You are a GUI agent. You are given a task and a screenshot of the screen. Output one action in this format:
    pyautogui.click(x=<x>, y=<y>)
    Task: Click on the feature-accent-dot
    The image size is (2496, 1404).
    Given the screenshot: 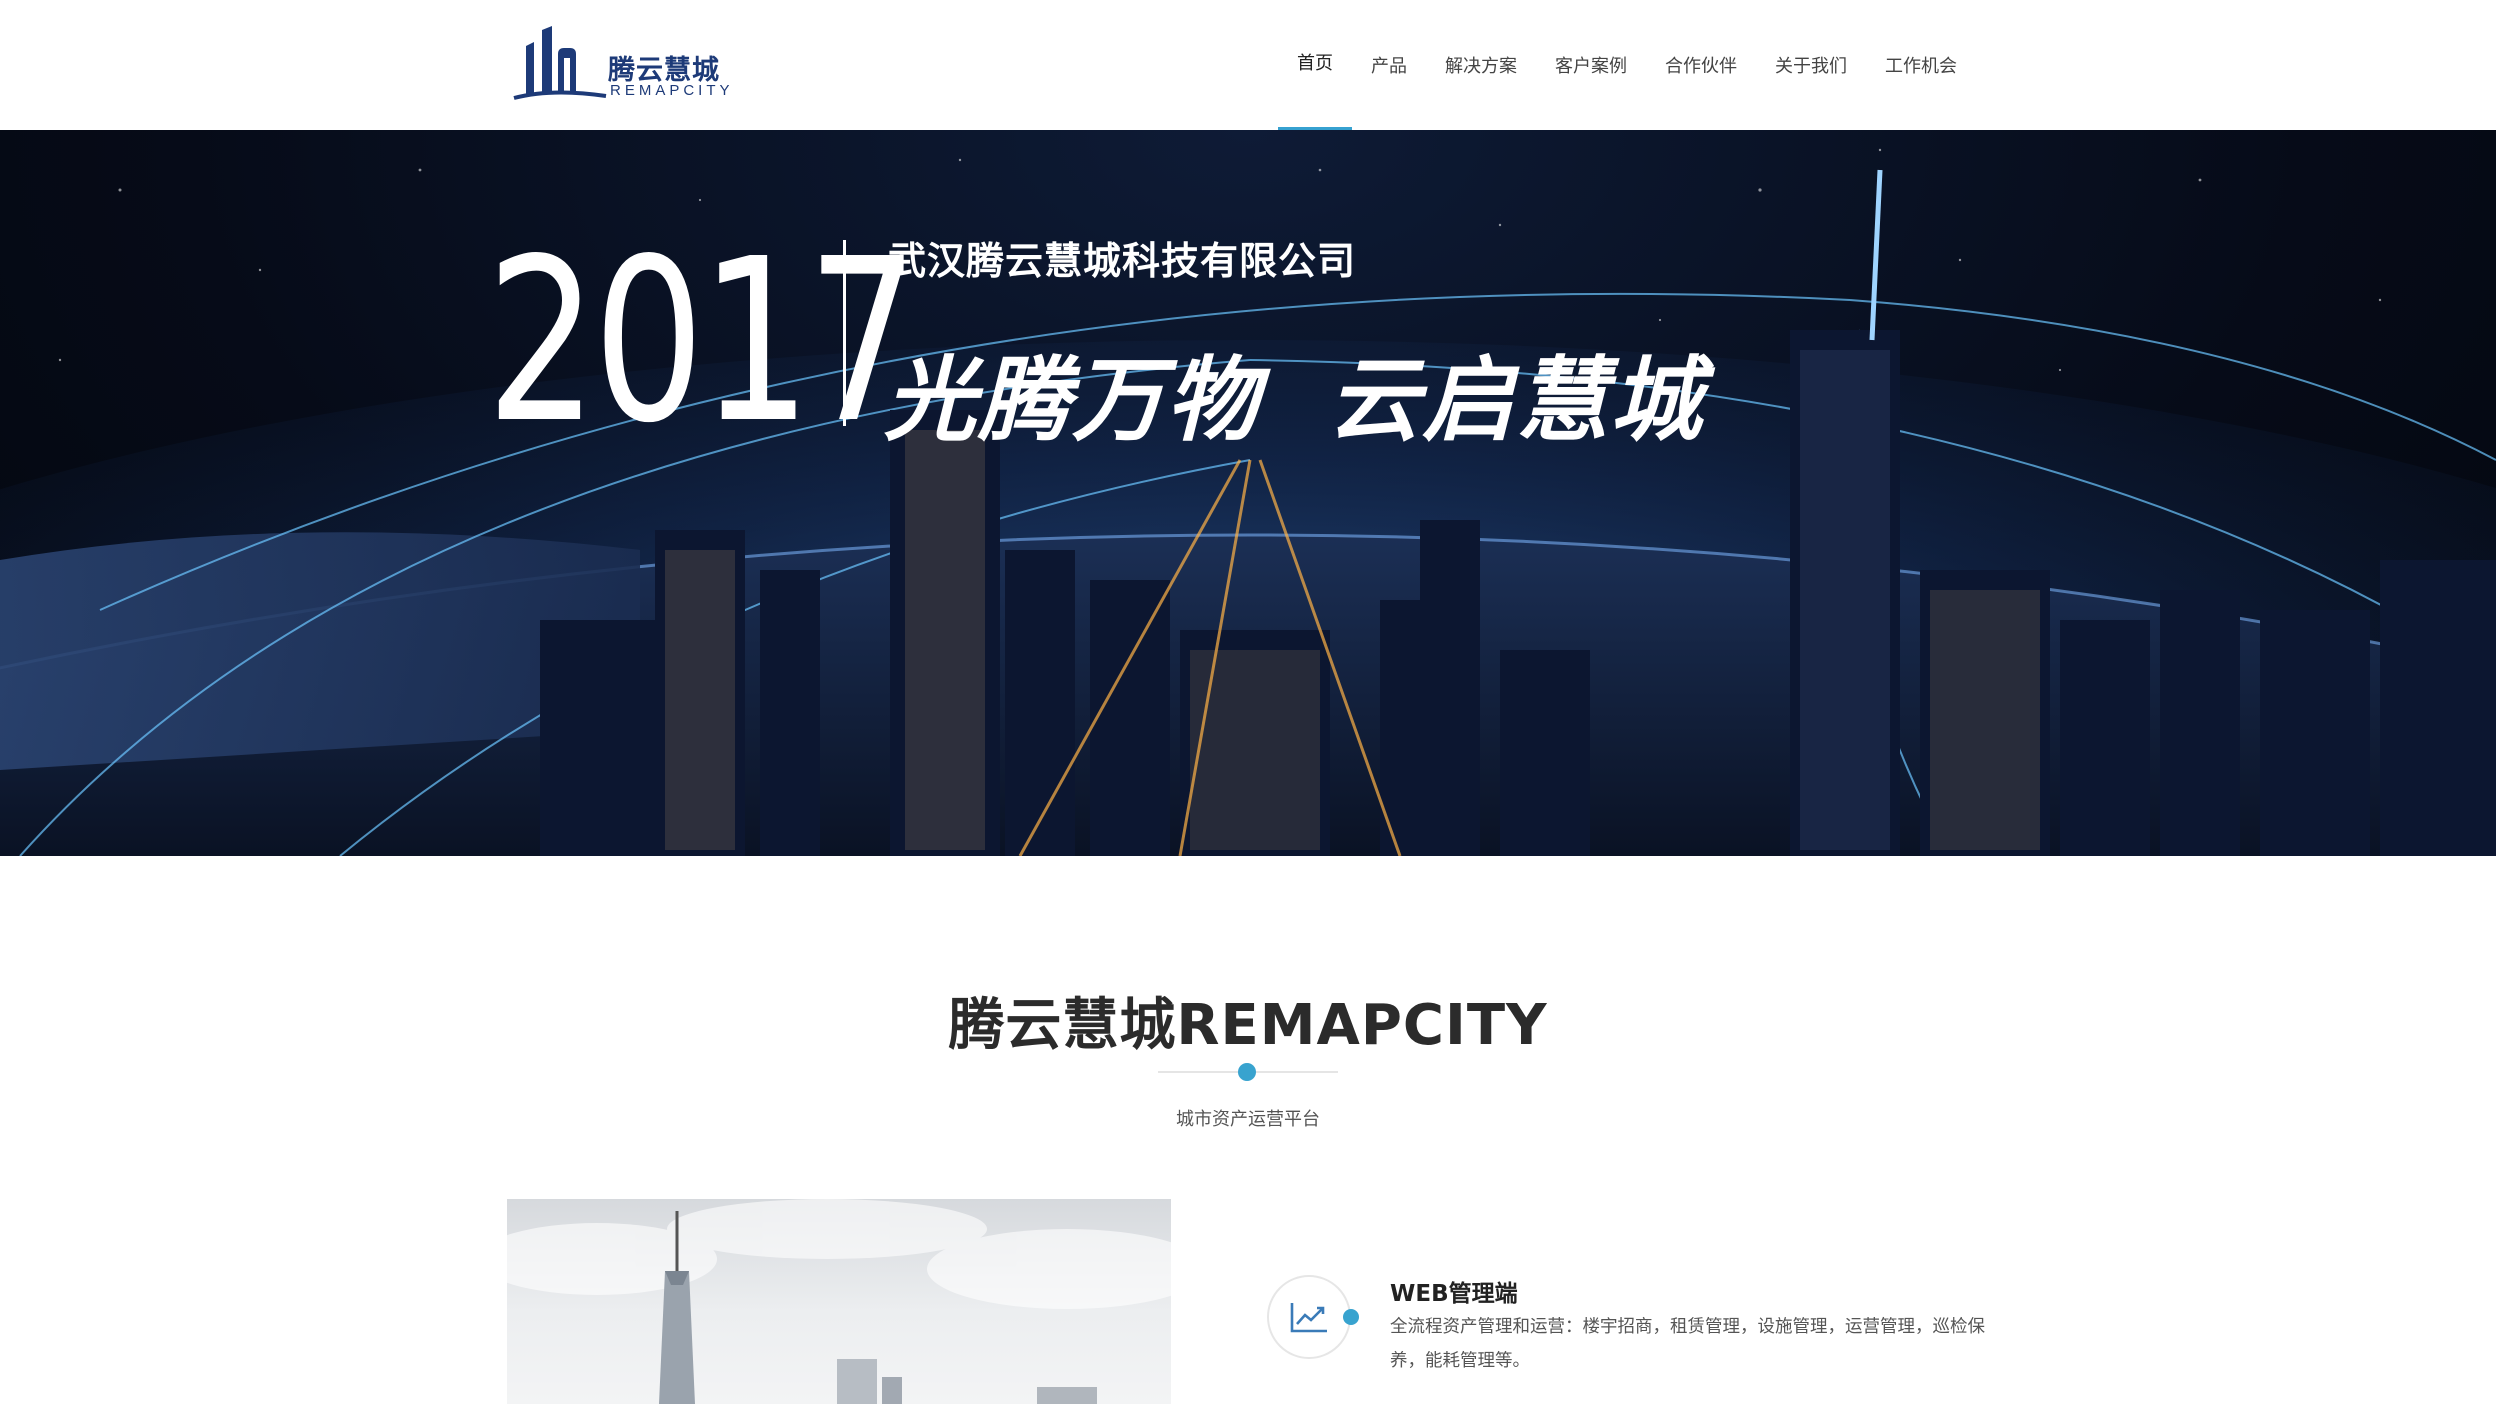 What is the action you would take?
    pyautogui.click(x=1351, y=1317)
    